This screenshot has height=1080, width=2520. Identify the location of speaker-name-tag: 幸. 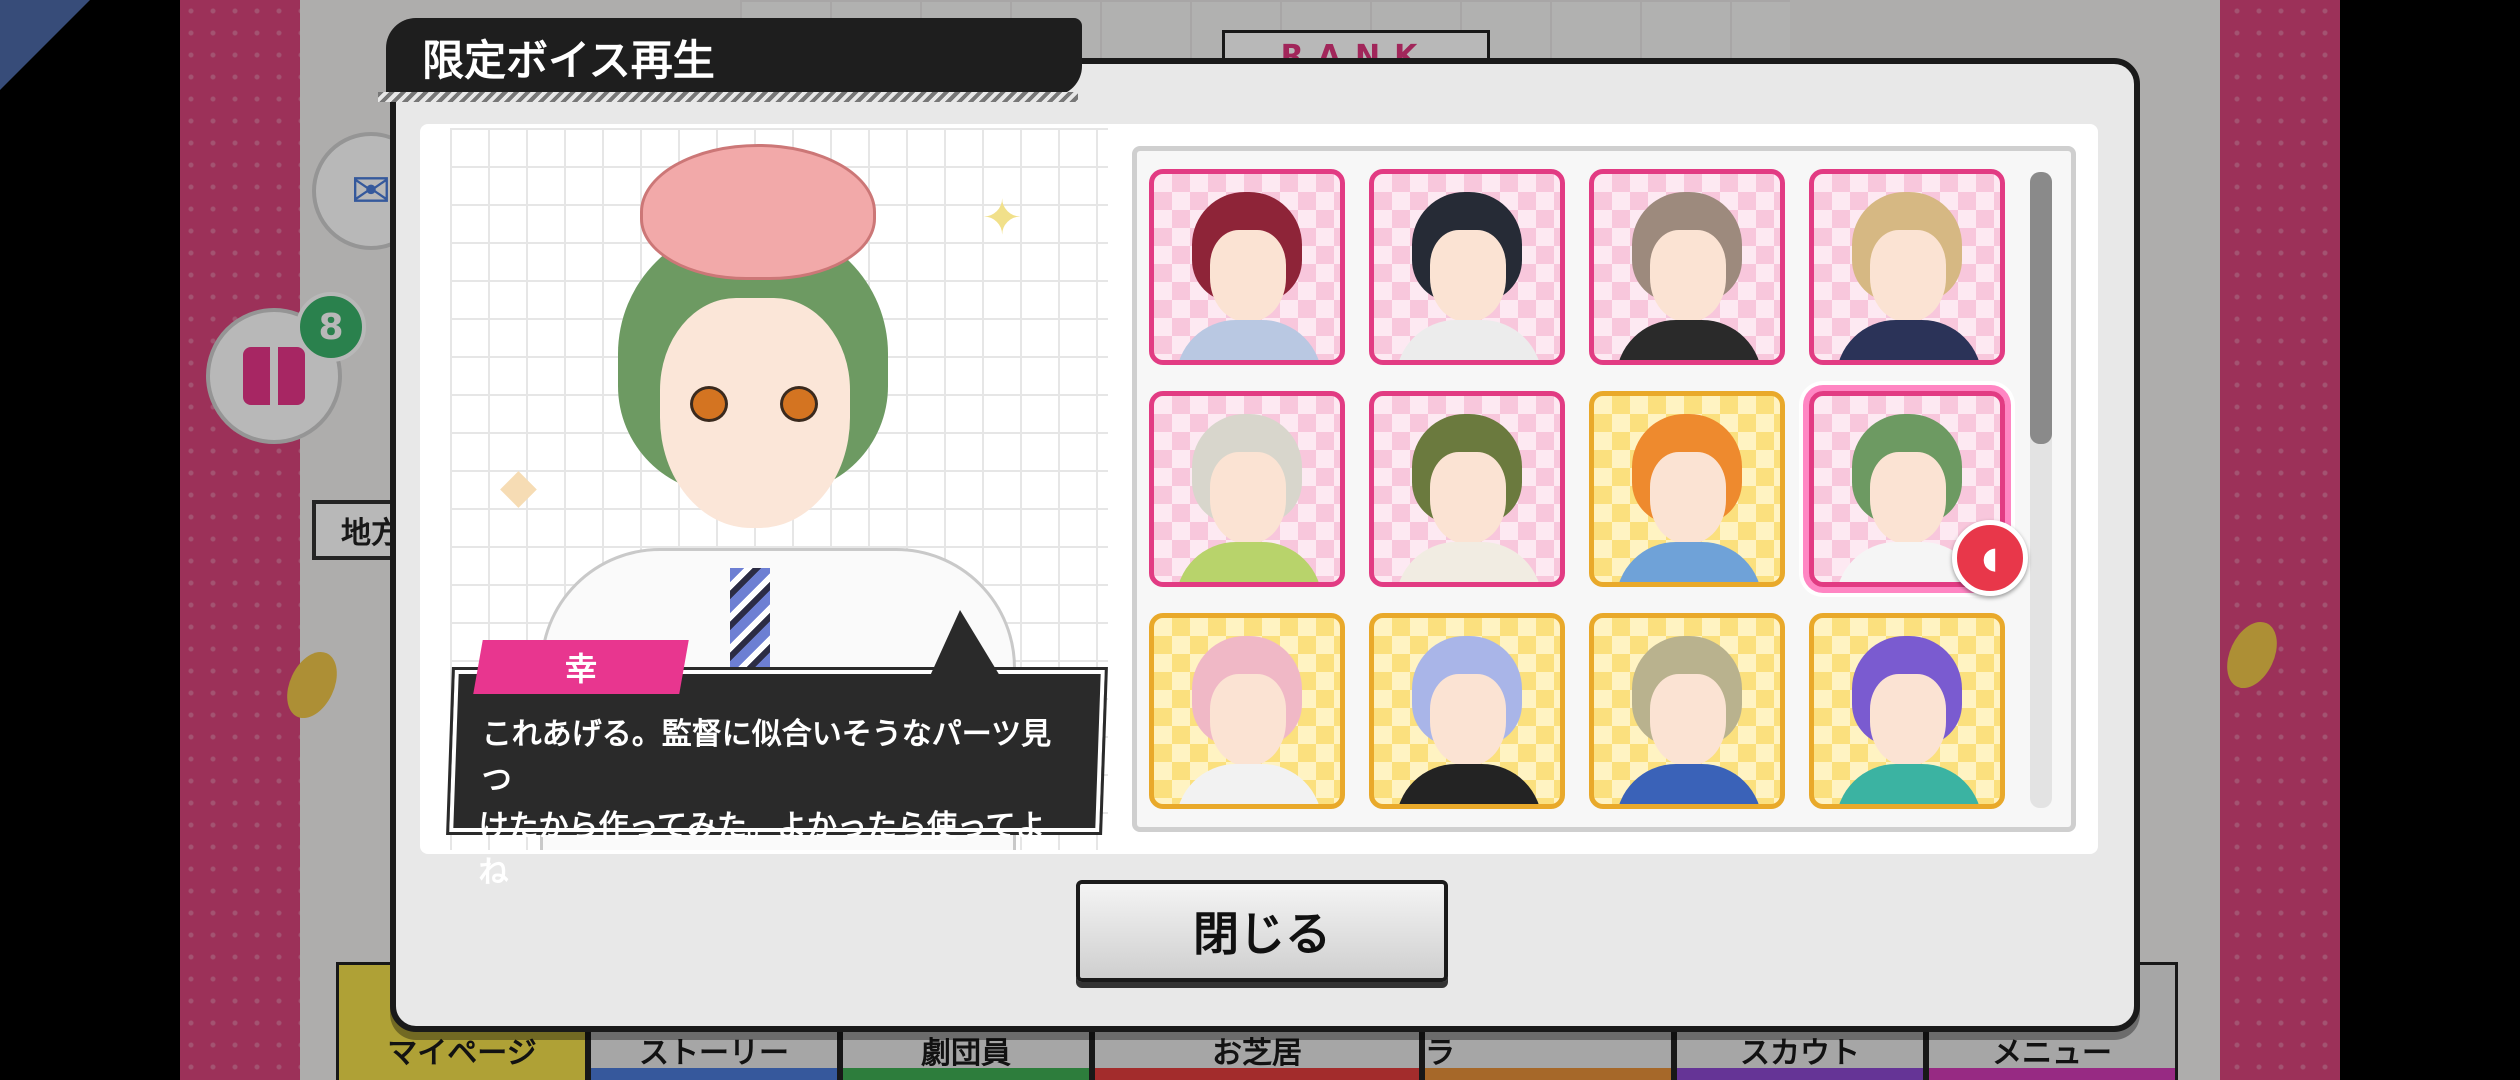
(581, 667).